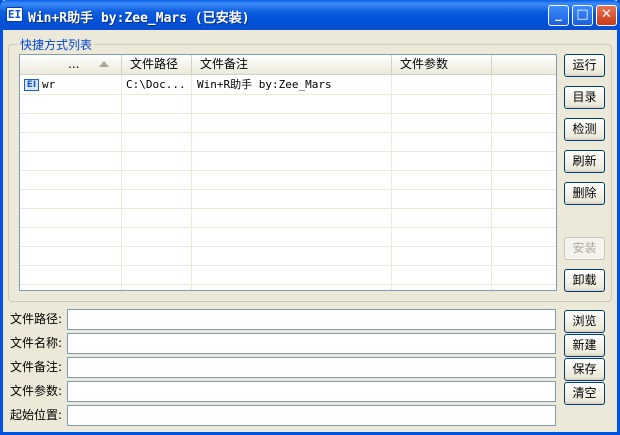  Describe the element at coordinates (582, 15) in the screenshot. I see `maximize-icon: □` at that location.